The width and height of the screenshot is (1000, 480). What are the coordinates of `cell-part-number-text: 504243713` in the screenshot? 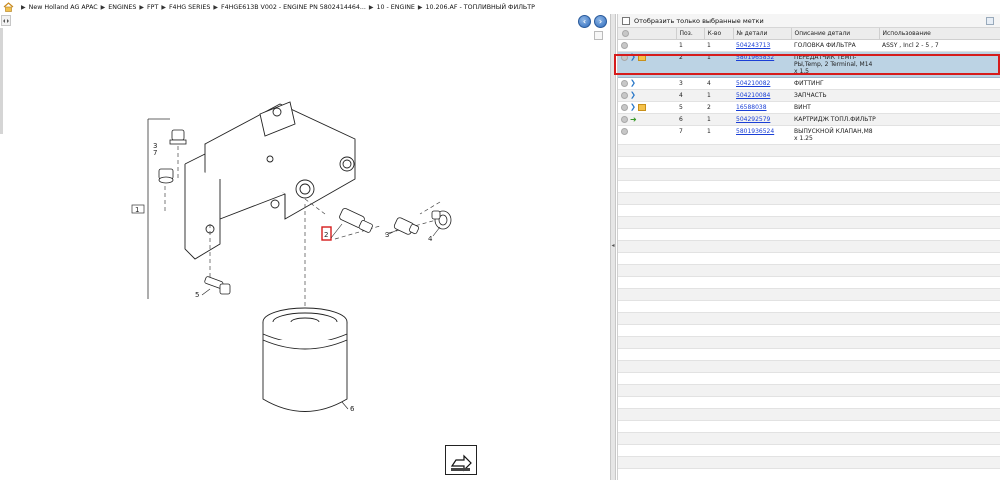 It's located at (753, 45).